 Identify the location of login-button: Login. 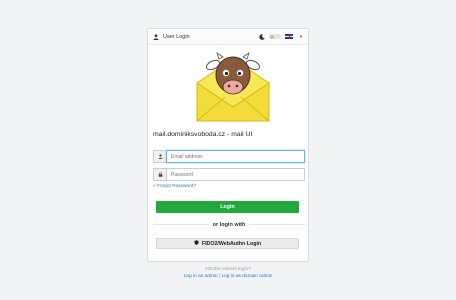
(227, 207).